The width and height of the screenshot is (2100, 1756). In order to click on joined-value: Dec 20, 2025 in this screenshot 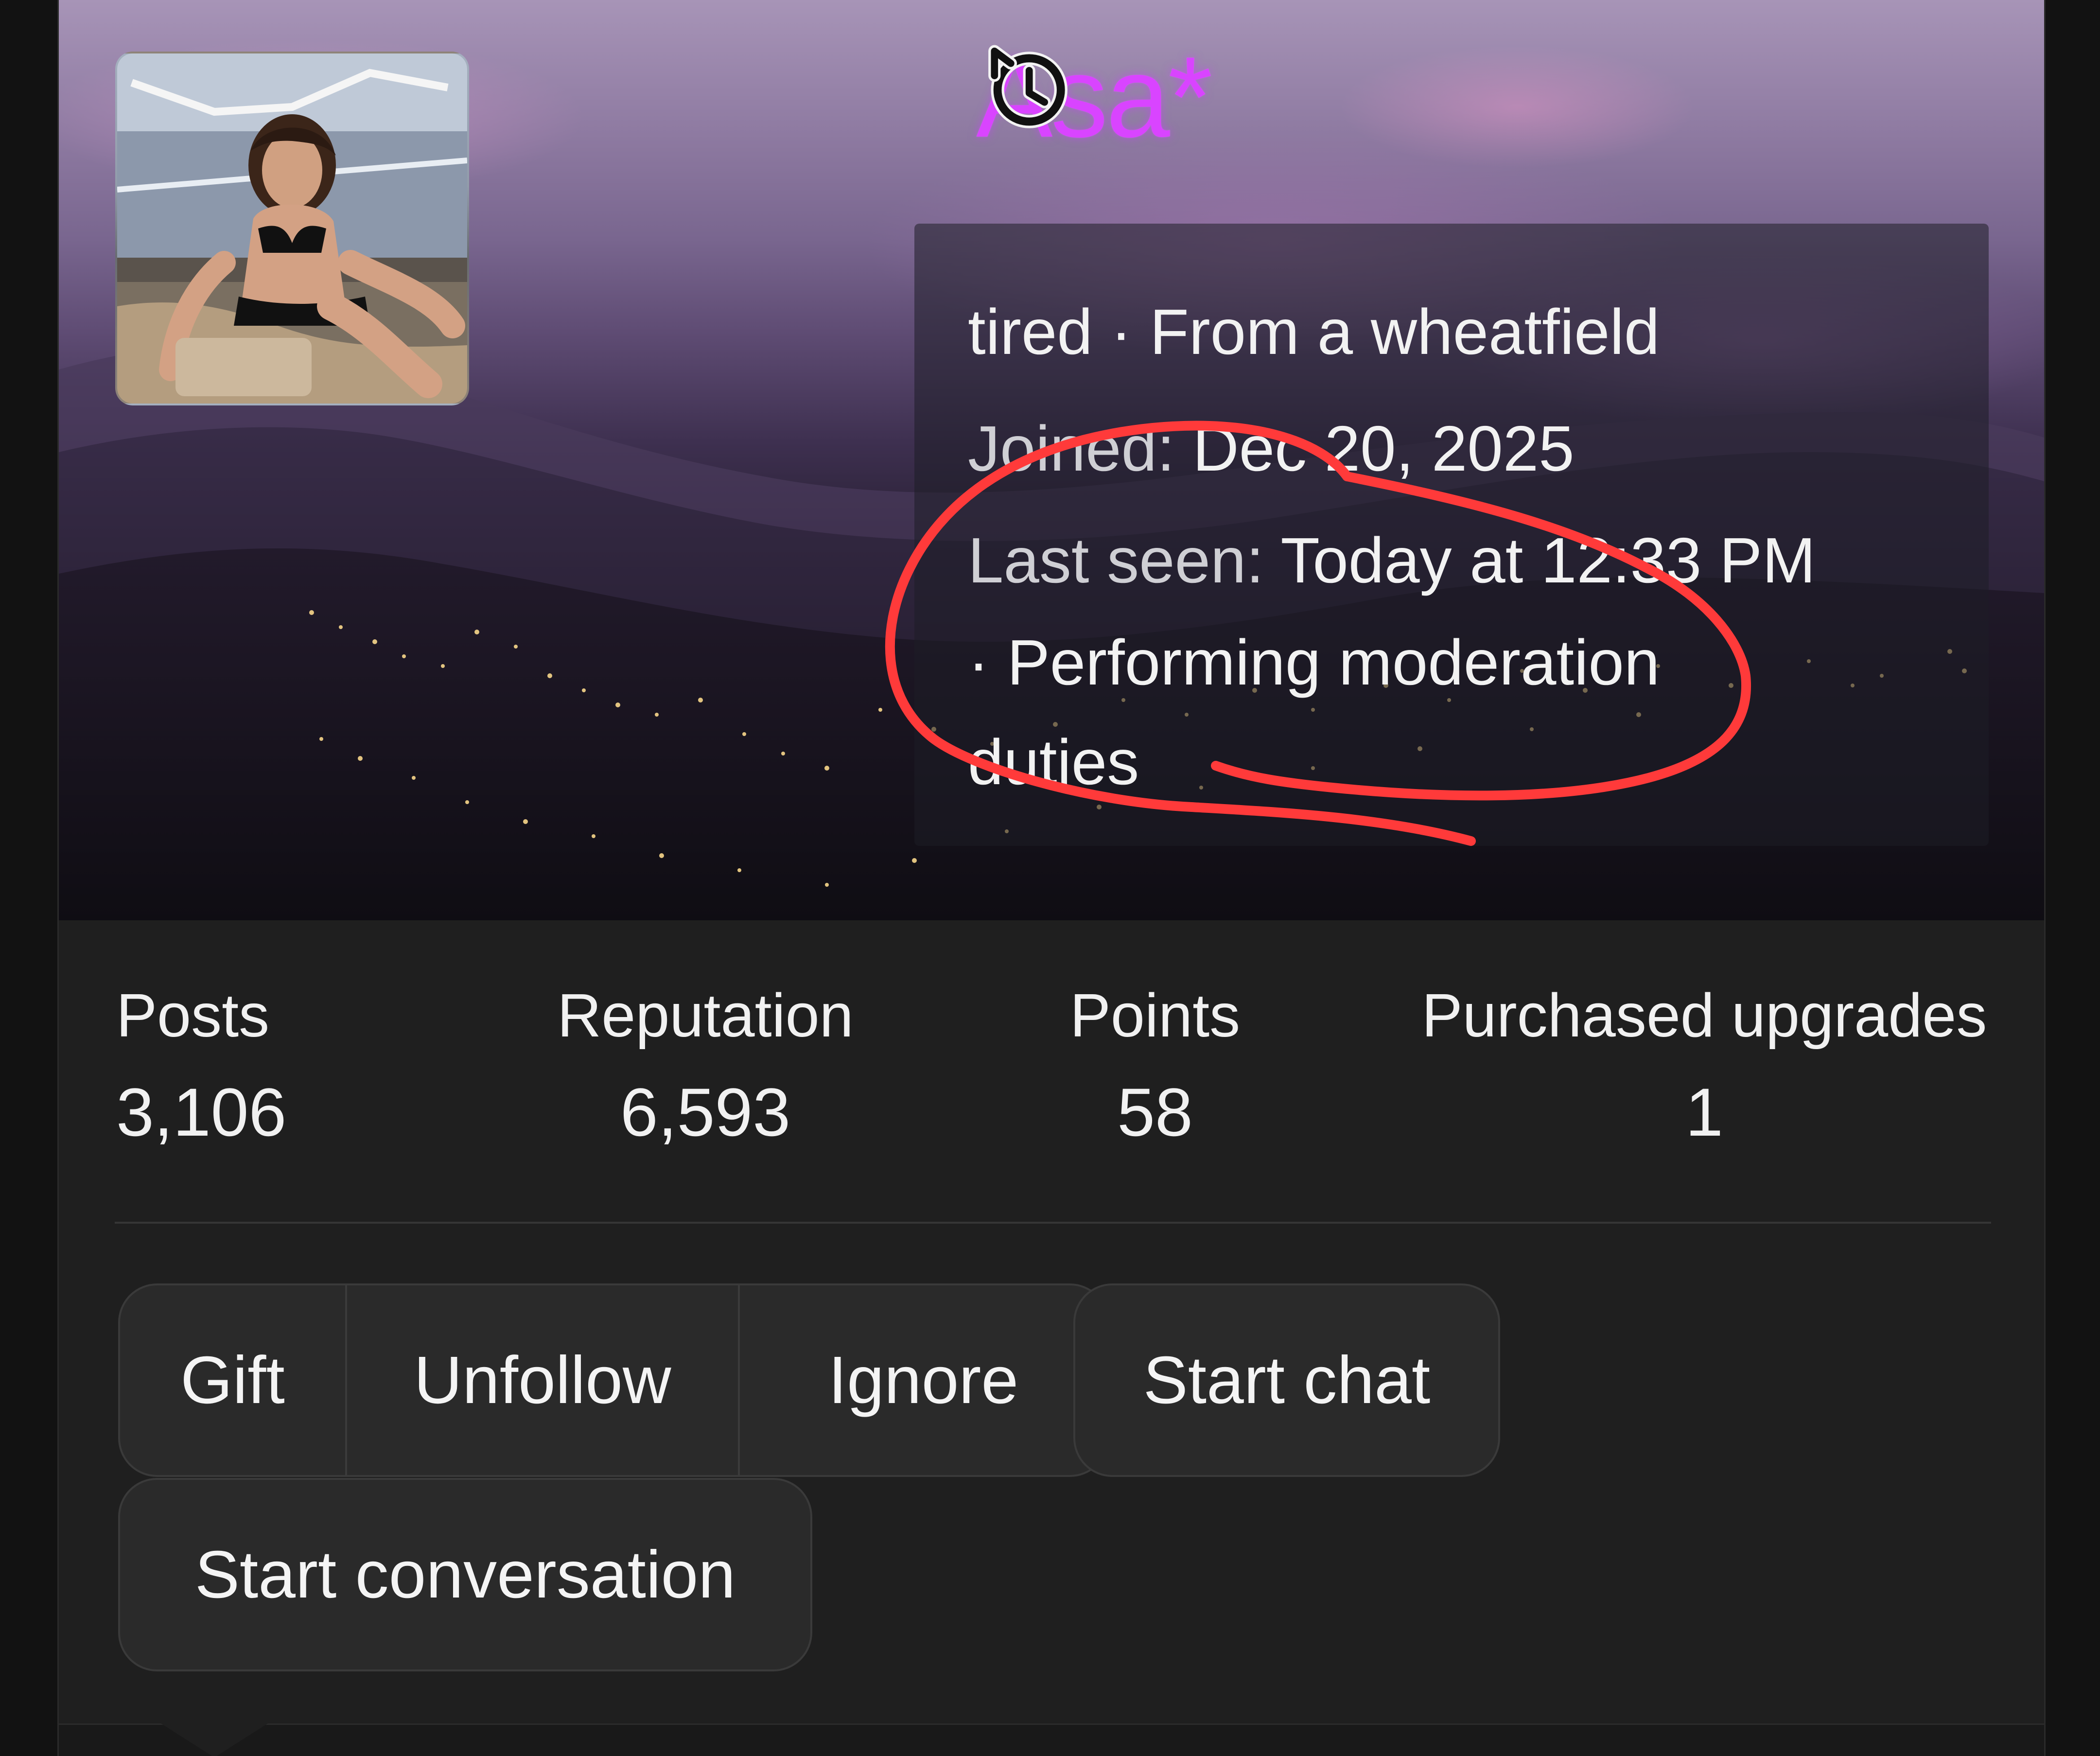, I will do `click(1383, 448)`.